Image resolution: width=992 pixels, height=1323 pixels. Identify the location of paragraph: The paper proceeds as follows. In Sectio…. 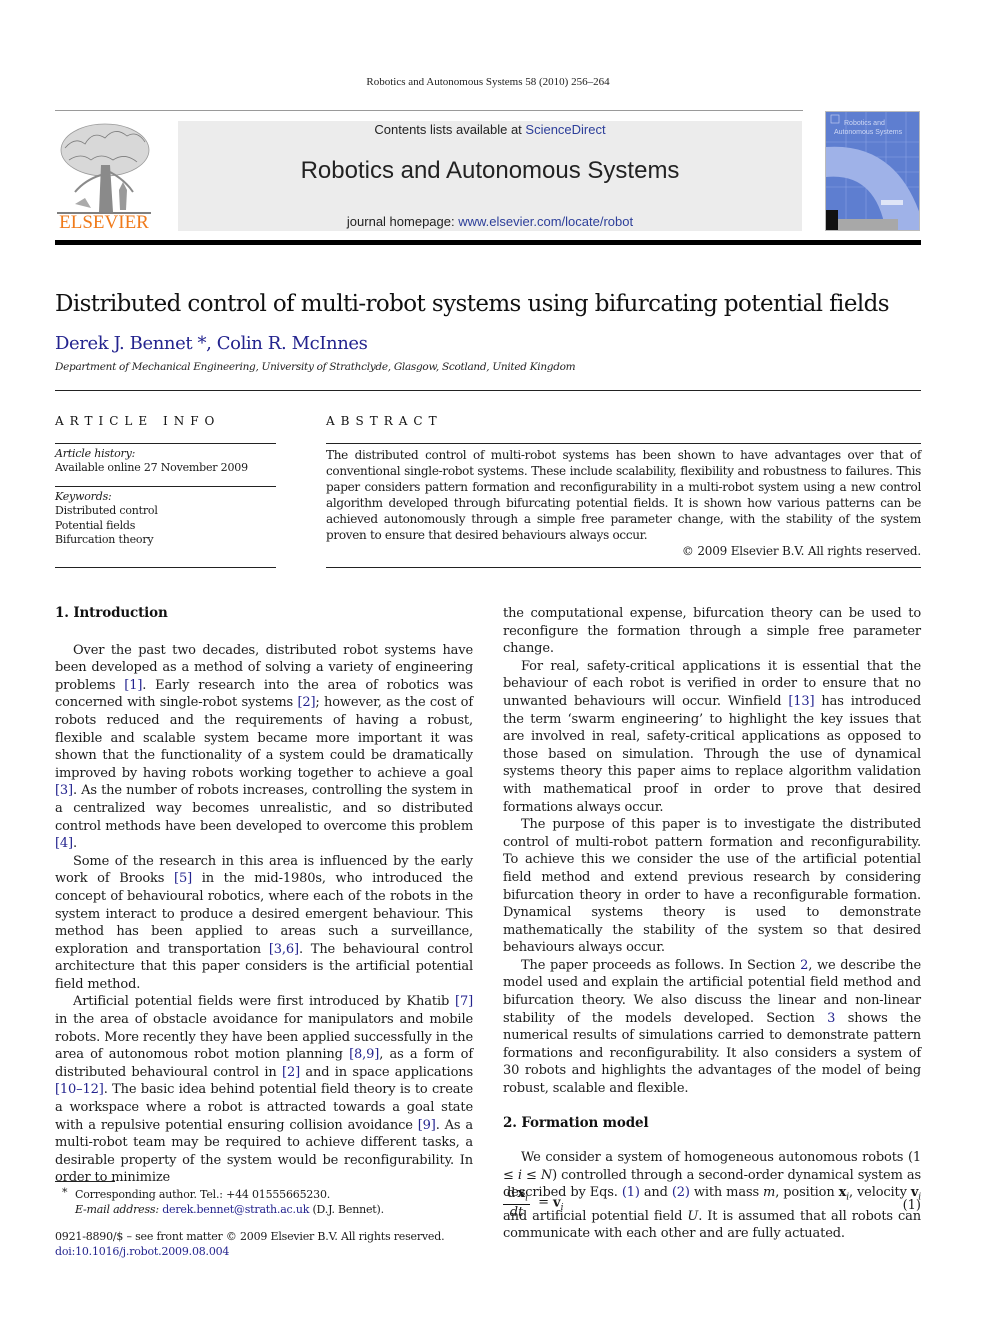
(712, 1027).